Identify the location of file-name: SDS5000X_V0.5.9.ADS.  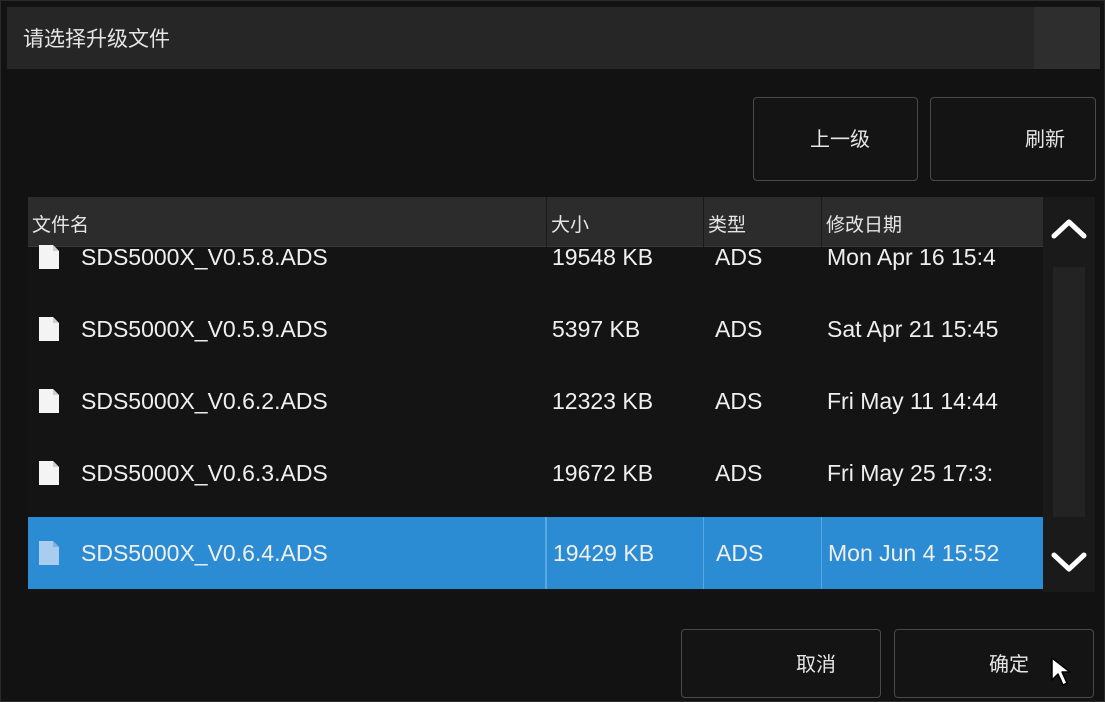
(204, 328).